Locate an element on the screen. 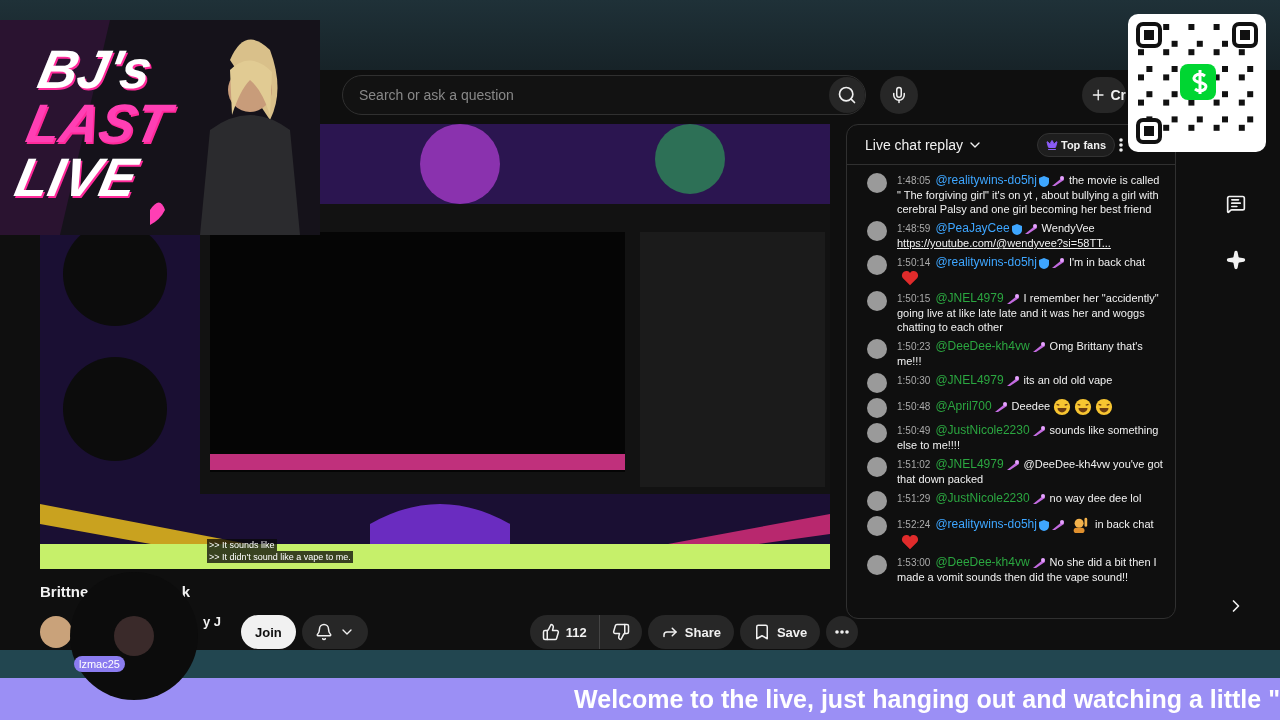  ticker-text: Welcome to the live, just hanging out and watching a little " is located at coordinates (927, 699).